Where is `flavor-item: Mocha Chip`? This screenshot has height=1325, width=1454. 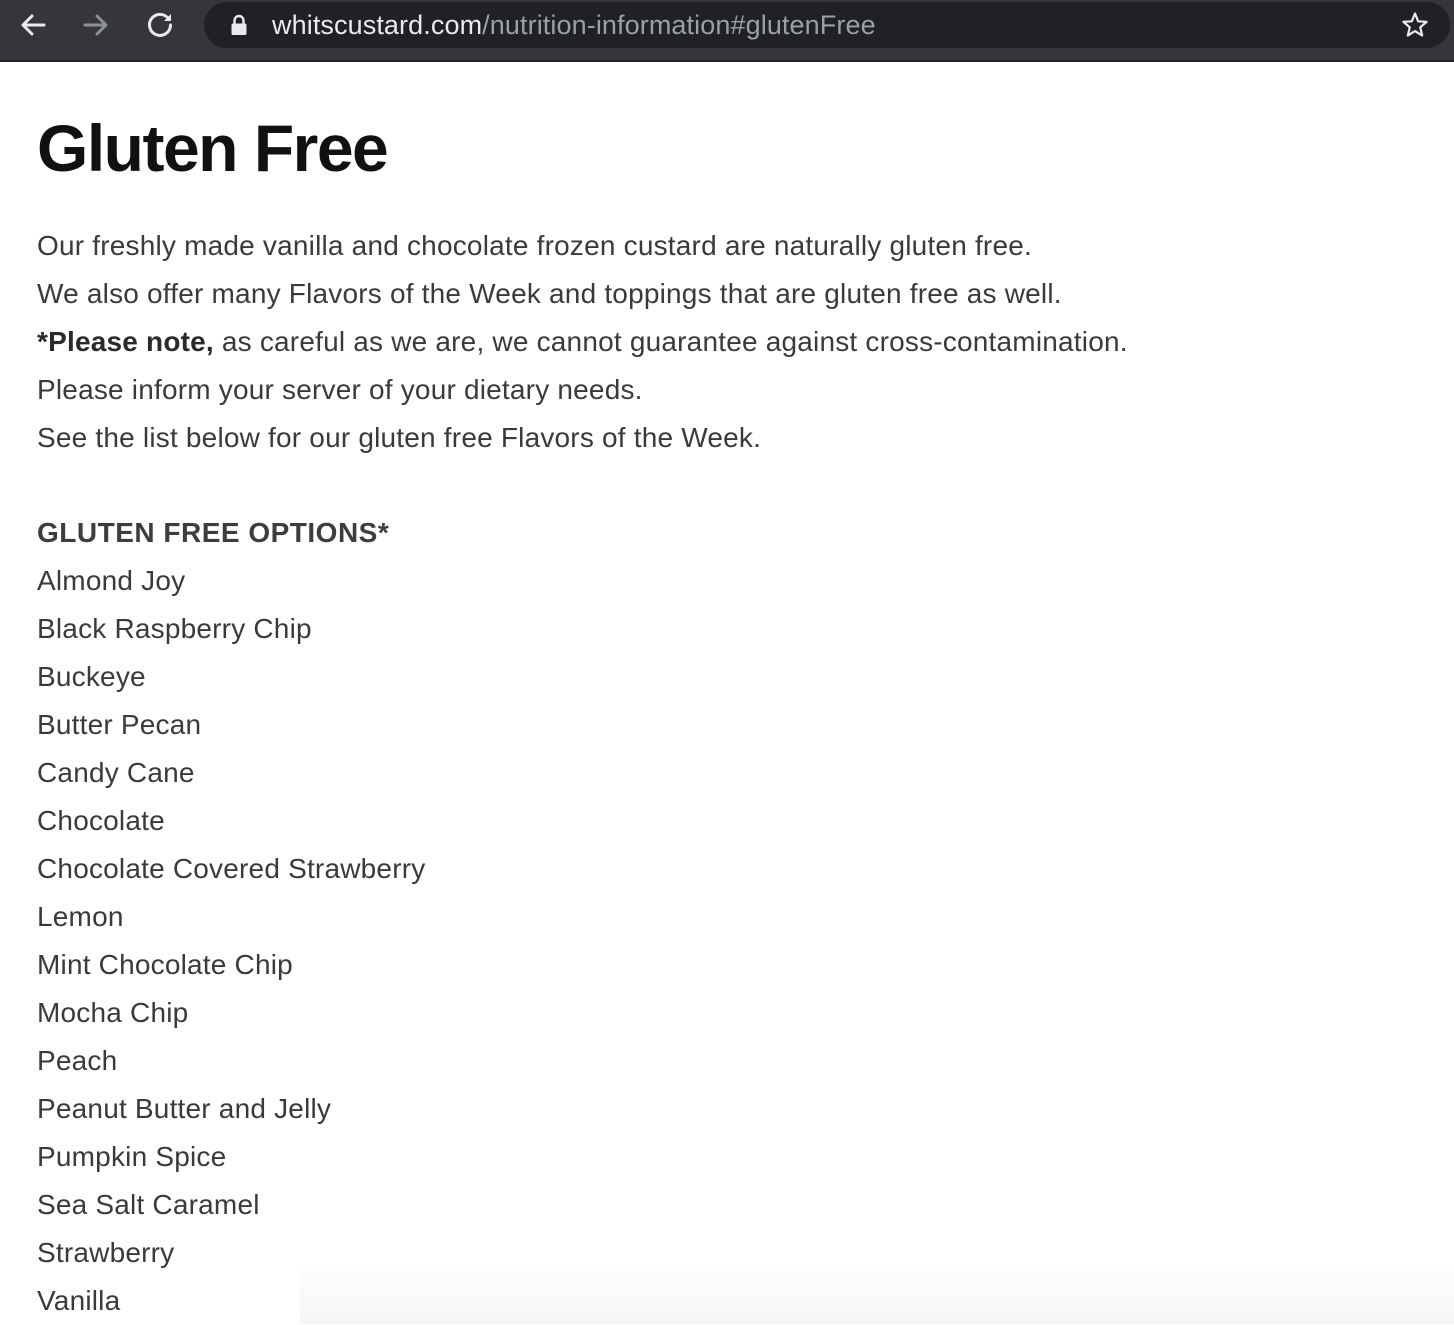 flavor-item: Mocha Chip is located at coordinates (113, 1012).